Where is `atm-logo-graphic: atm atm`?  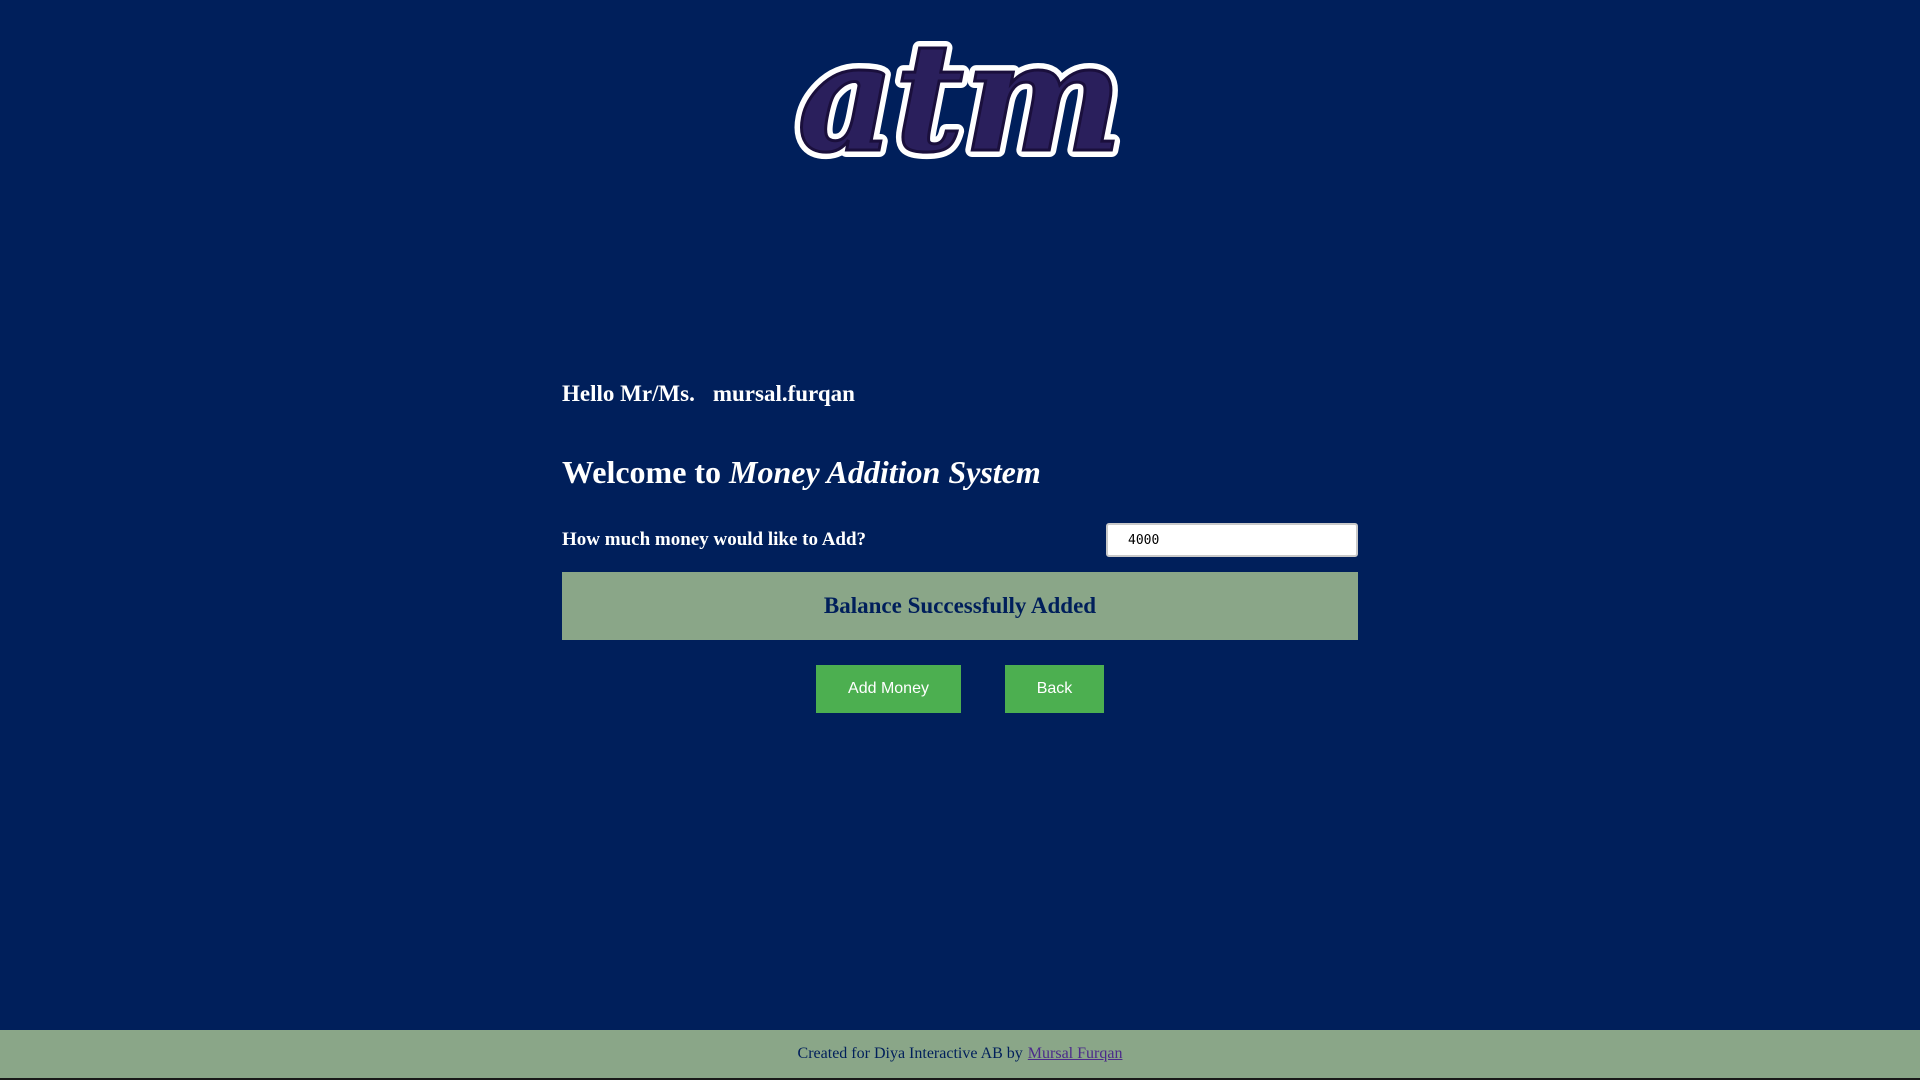
atm-logo-graphic: atm atm is located at coordinates (959, 98).